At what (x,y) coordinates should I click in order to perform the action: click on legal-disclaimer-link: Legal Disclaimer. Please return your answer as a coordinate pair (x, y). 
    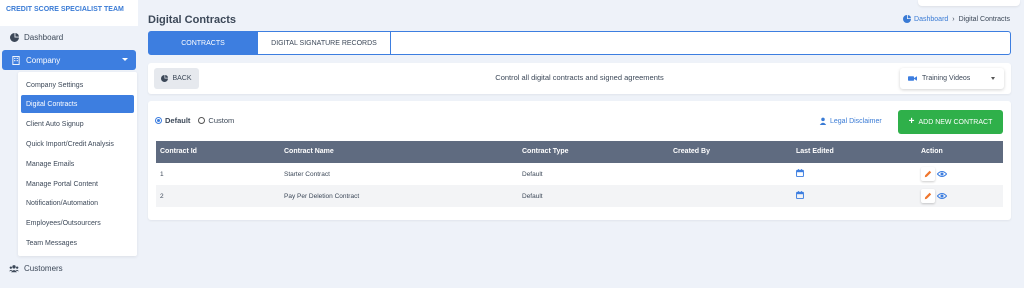
    Looking at the image, I should click on (850, 121).